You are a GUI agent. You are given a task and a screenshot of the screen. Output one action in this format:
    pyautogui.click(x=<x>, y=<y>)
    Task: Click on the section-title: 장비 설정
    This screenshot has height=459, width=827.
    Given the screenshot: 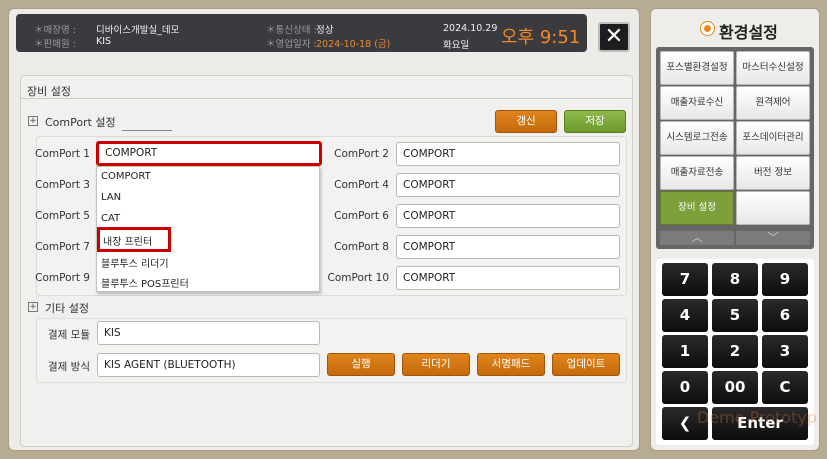 What is the action you would take?
    pyautogui.click(x=49, y=91)
    